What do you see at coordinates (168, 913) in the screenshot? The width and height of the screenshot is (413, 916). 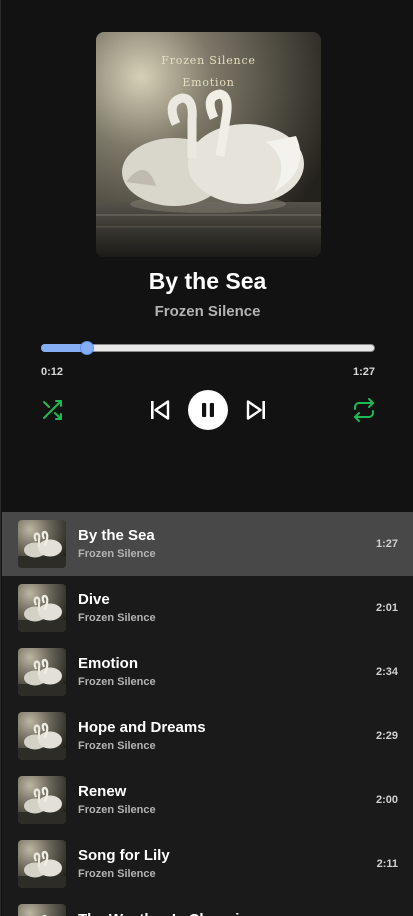 I see `track-title: The Weather Is Changing` at bounding box center [168, 913].